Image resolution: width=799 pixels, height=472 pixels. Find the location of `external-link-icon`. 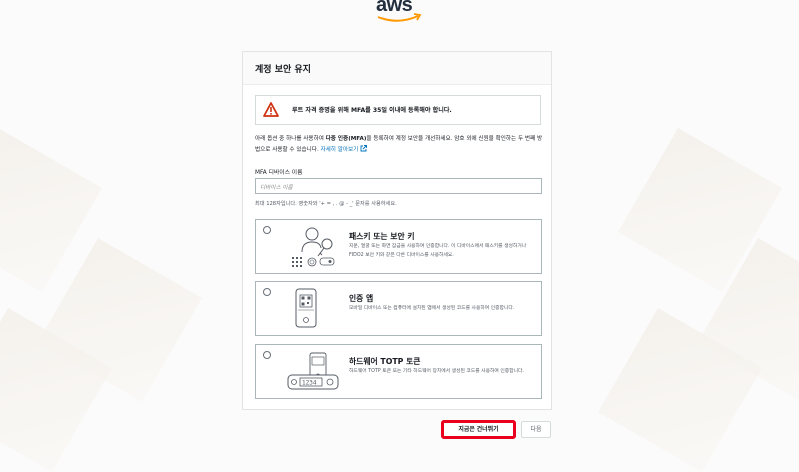

external-link-icon is located at coordinates (364, 148).